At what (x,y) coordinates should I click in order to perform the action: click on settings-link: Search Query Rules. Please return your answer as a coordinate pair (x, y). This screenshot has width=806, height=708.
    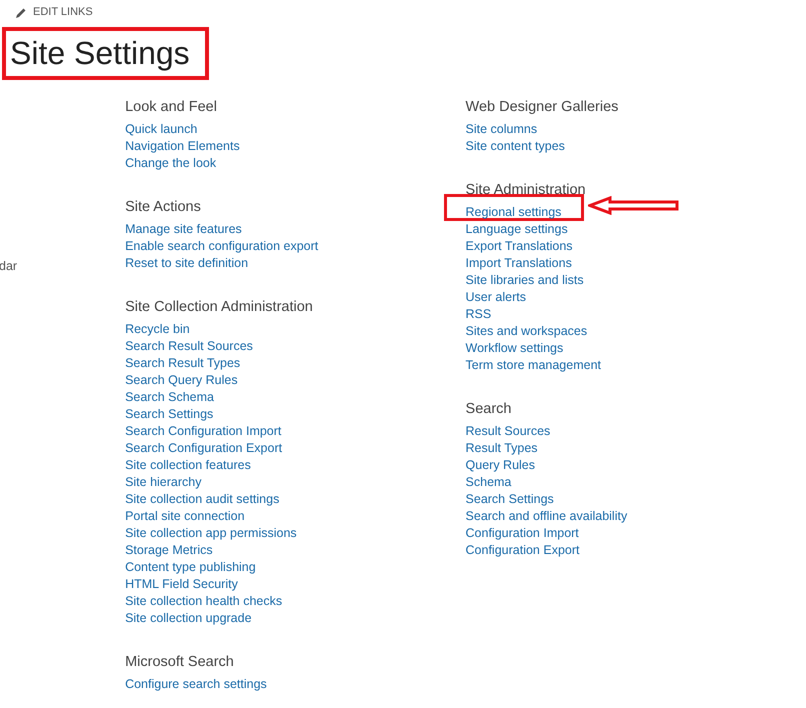
    Looking at the image, I should click on (181, 380).